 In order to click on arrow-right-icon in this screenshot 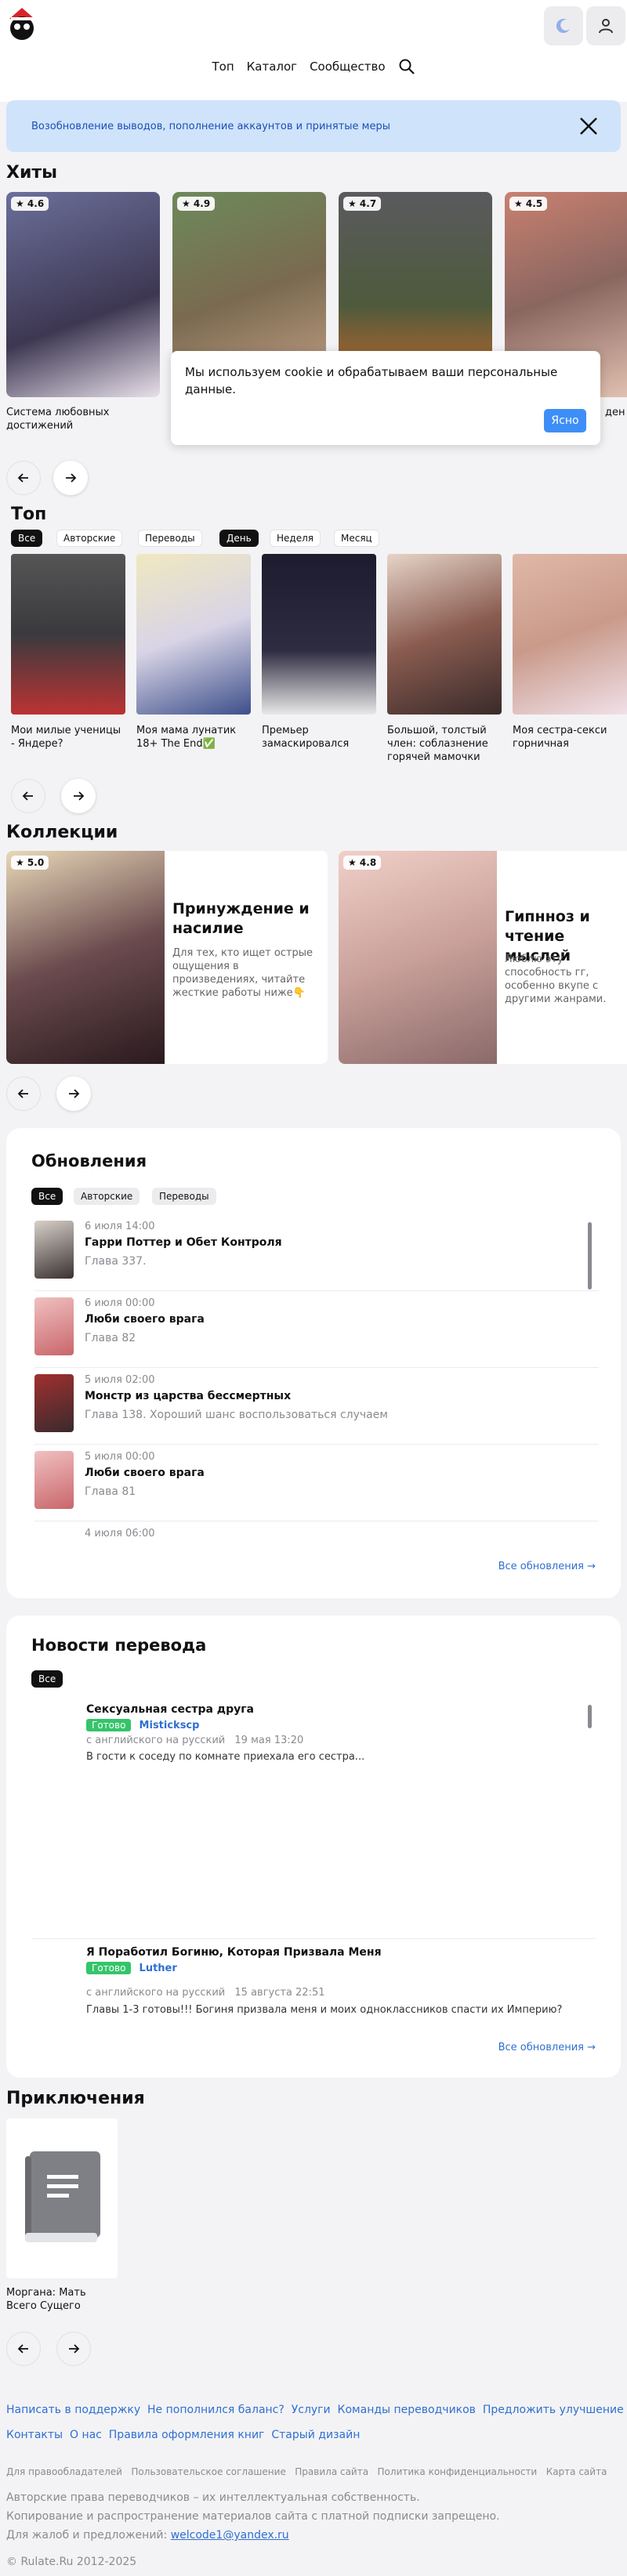, I will do `click(71, 478)`.